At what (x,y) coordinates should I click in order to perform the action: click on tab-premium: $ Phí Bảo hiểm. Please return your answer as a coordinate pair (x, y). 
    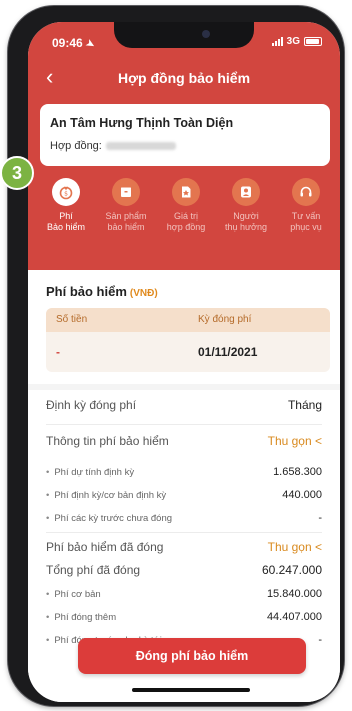
    Looking at the image, I should click on (66, 205).